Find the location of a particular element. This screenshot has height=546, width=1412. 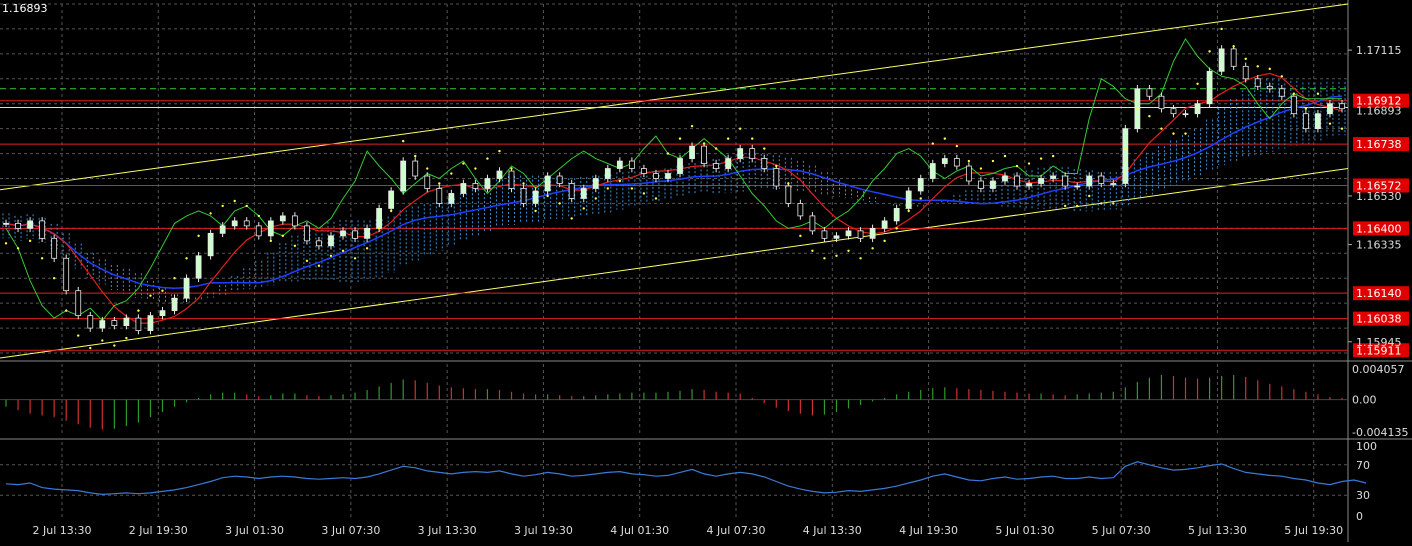

time-tick-label: 3 Jul 13:30 is located at coordinates (447, 530).